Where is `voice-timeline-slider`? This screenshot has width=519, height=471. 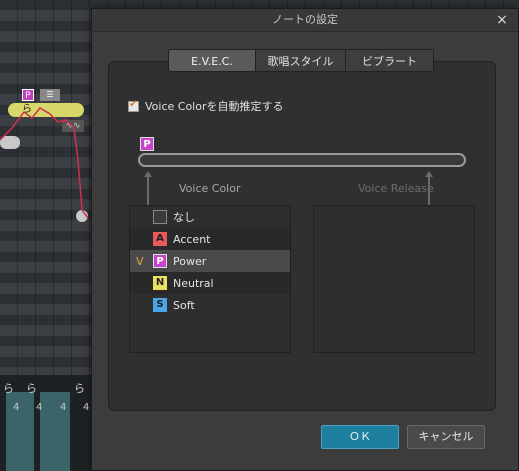
voice-timeline-slider is located at coordinates (302, 160).